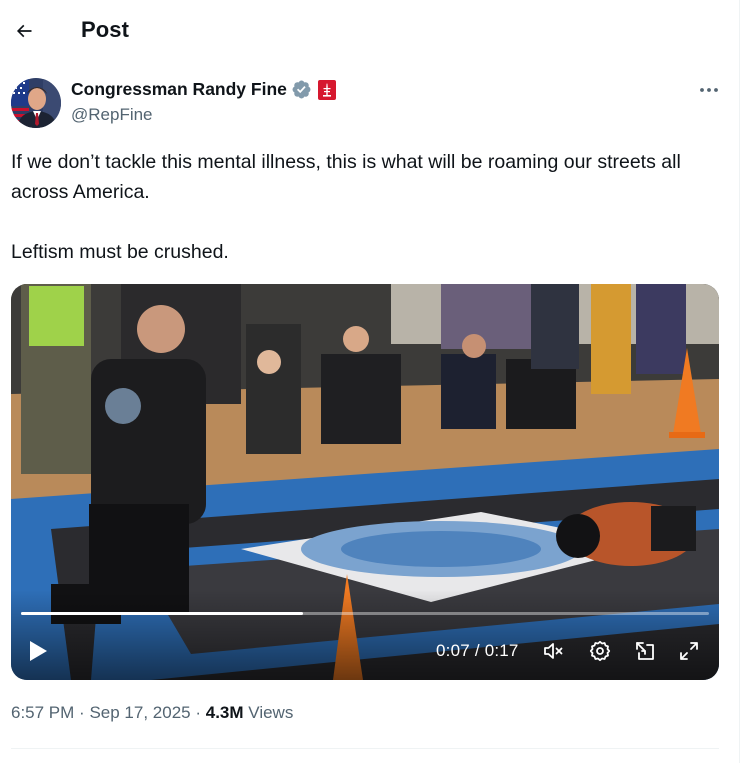  What do you see at coordinates (301, 89) in the screenshot?
I see `verified-badge-icon` at bounding box center [301, 89].